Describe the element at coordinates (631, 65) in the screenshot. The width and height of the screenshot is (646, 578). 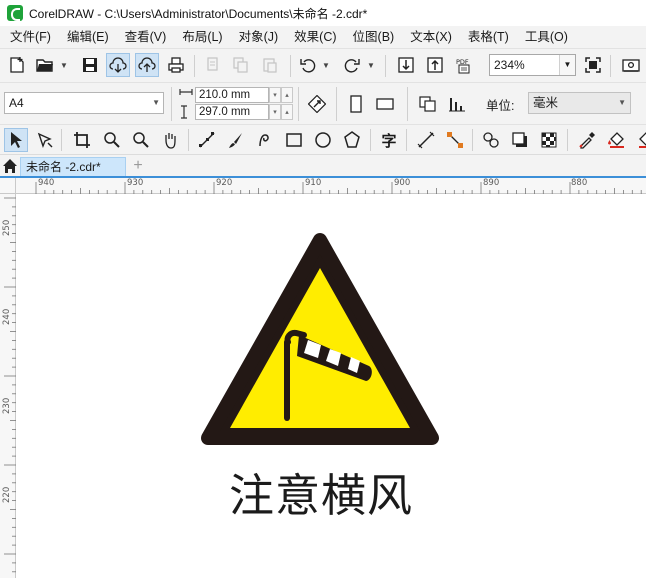
I see `options-icon` at that location.